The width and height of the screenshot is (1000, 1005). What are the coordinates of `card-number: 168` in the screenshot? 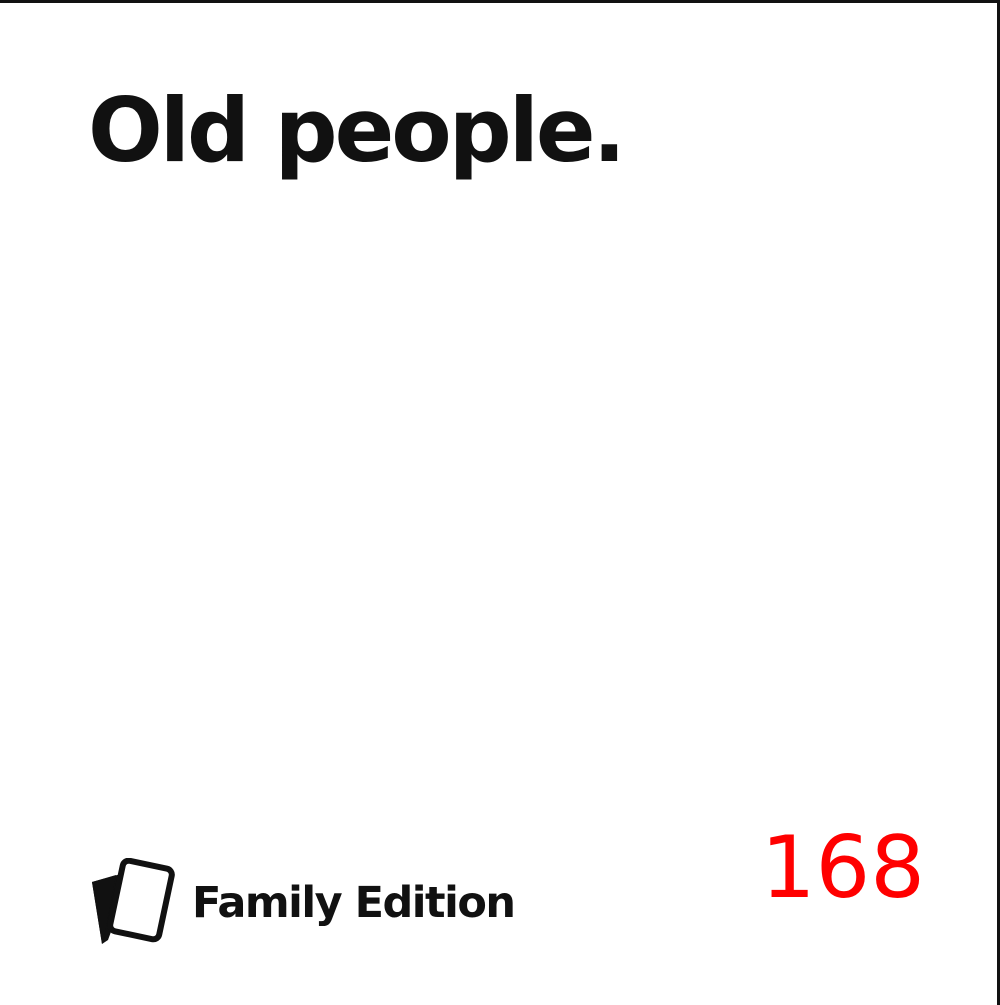 It's located at (842, 868).